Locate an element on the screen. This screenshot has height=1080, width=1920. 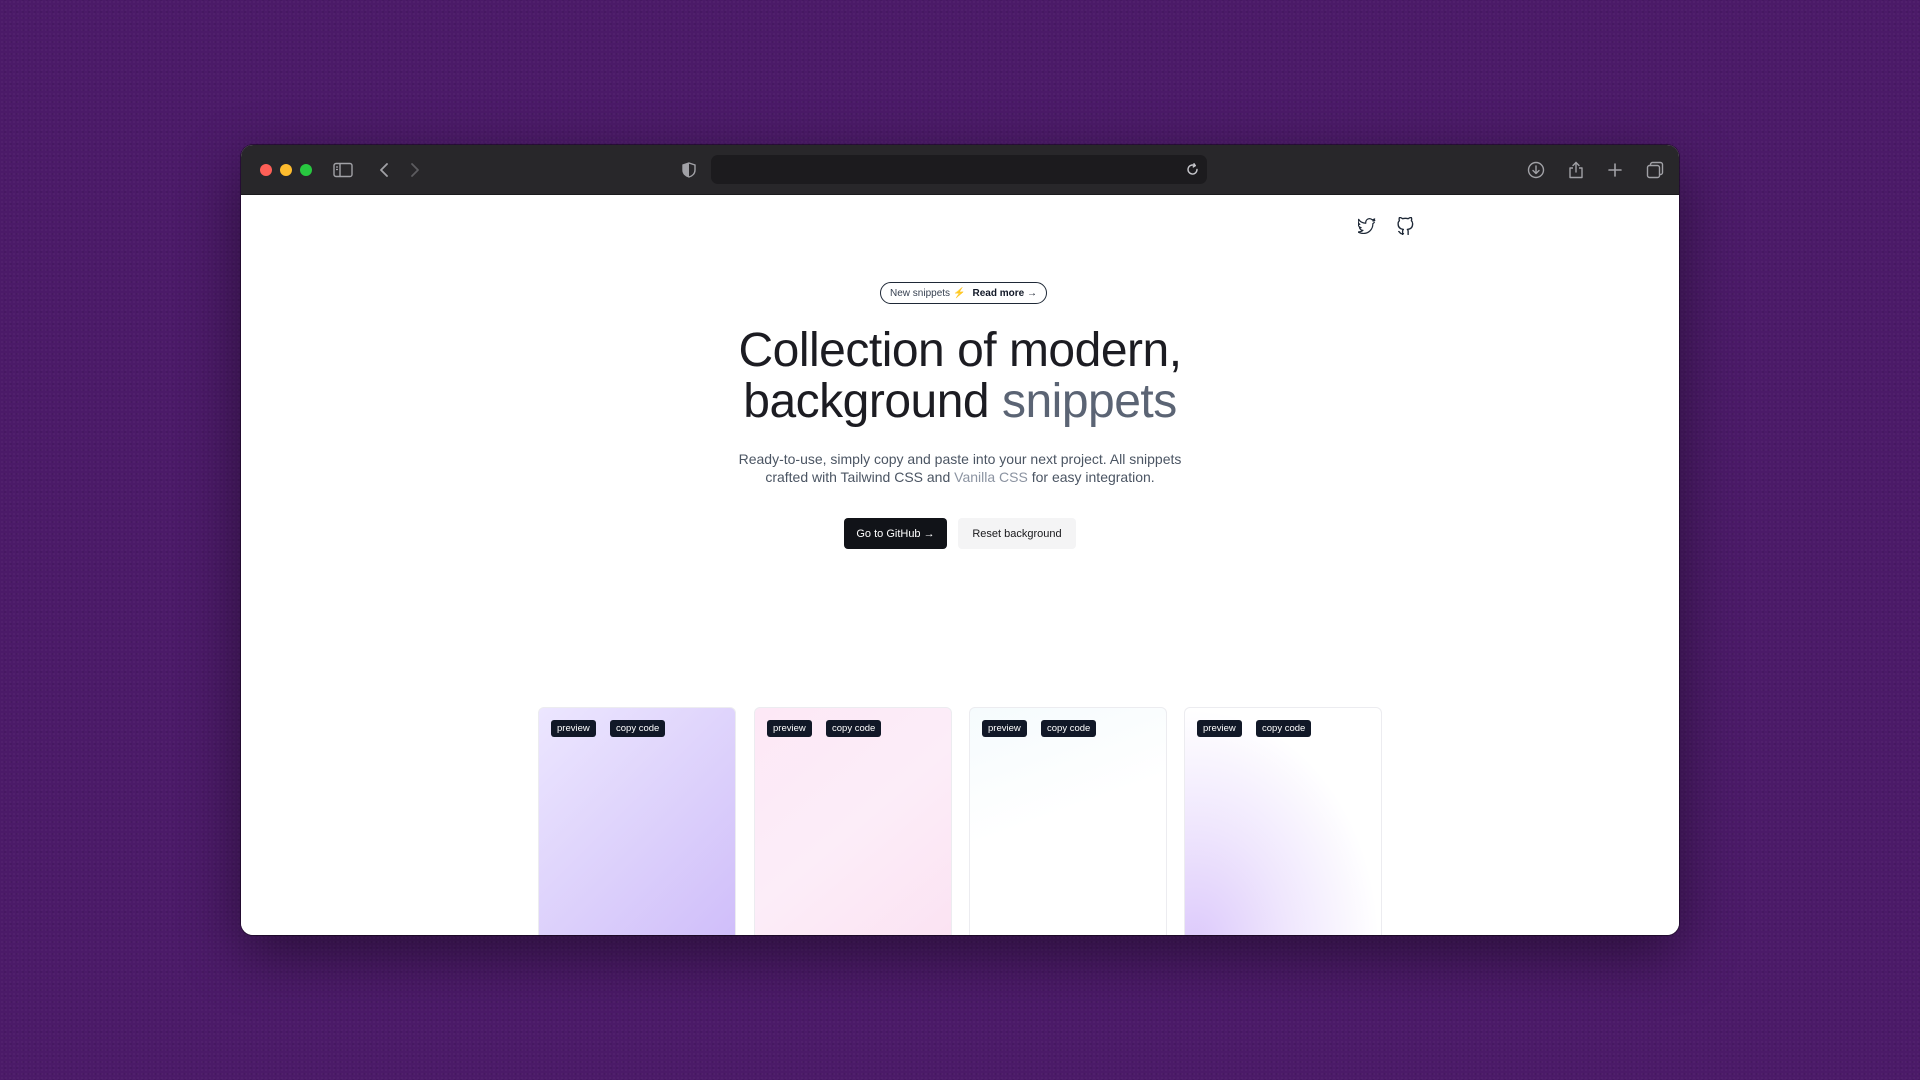
new-tab-icon is located at coordinates (1615, 170).